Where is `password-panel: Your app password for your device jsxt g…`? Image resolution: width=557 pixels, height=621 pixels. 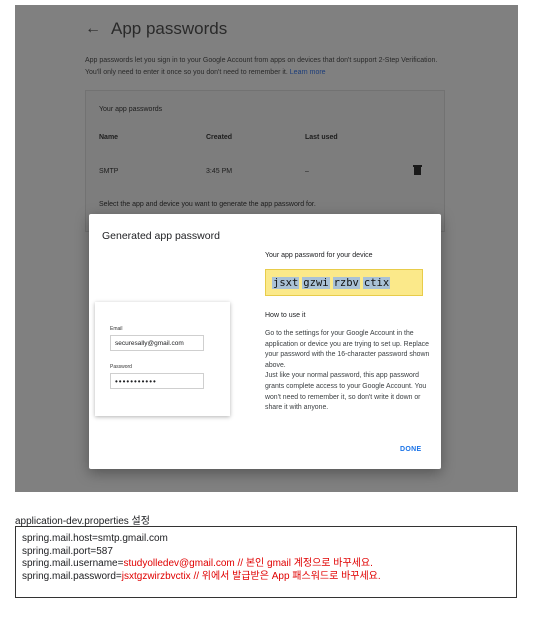
password-panel: Your app password for your device jsxt g… is located at coordinates (347, 333).